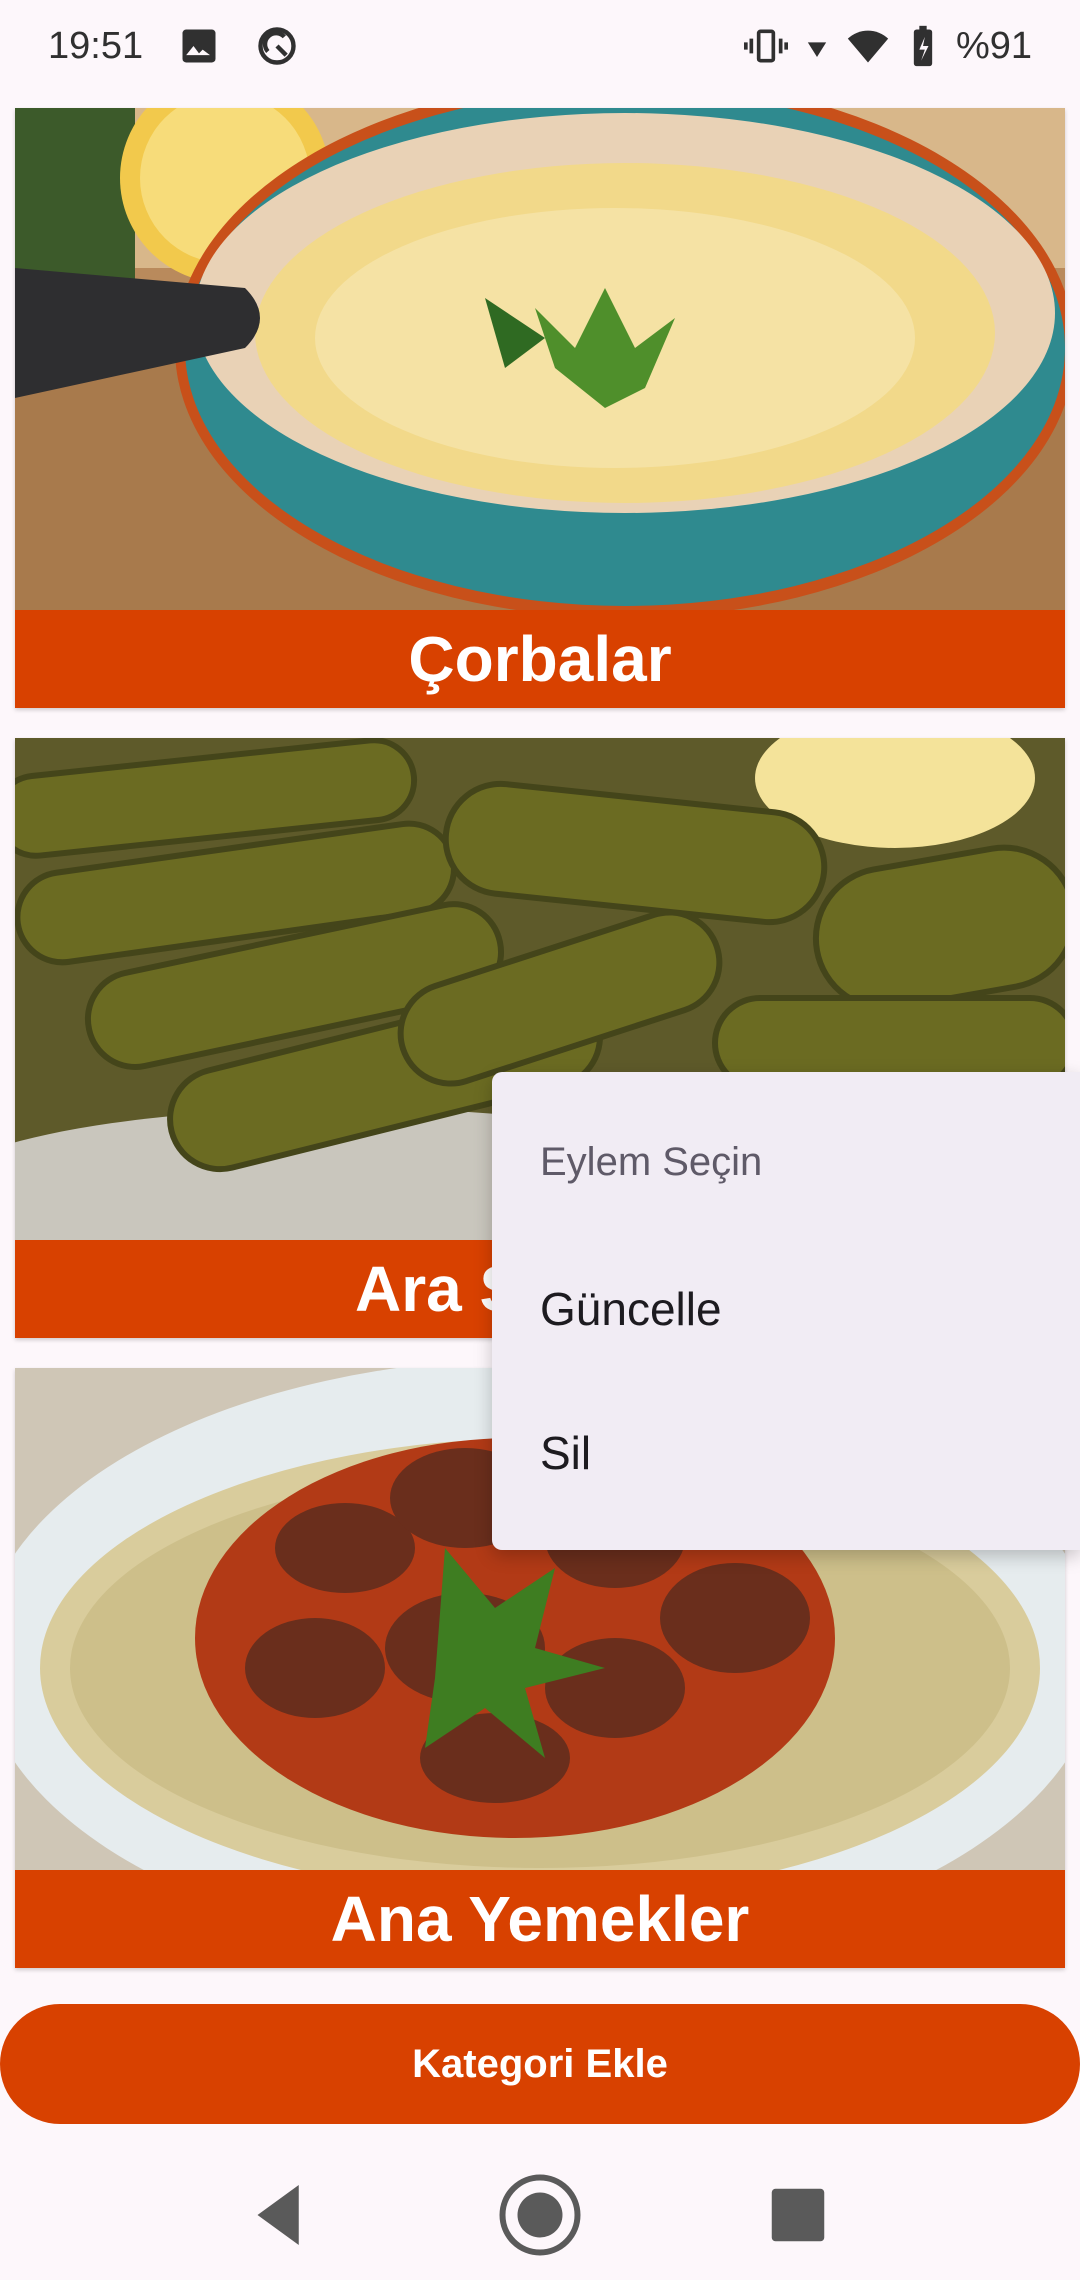 This screenshot has width=1080, height=2280. What do you see at coordinates (651, 1162) in the screenshot?
I see `popup-title: Eylem Seçin` at bounding box center [651, 1162].